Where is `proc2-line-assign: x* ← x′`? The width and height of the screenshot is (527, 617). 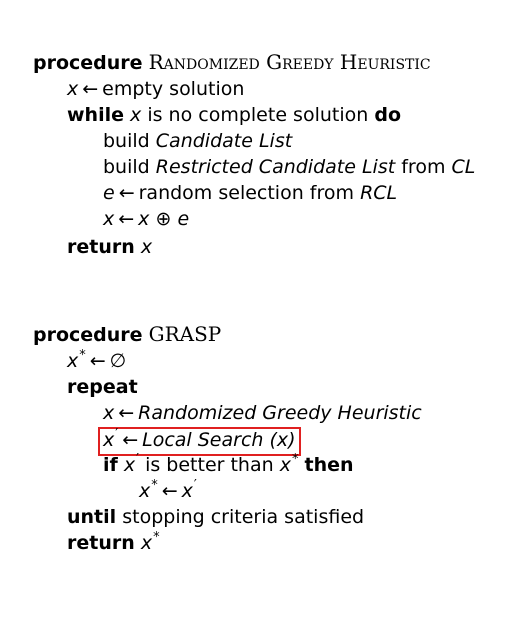 proc2-line-assign: x* ← x′ is located at coordinates (168, 490).